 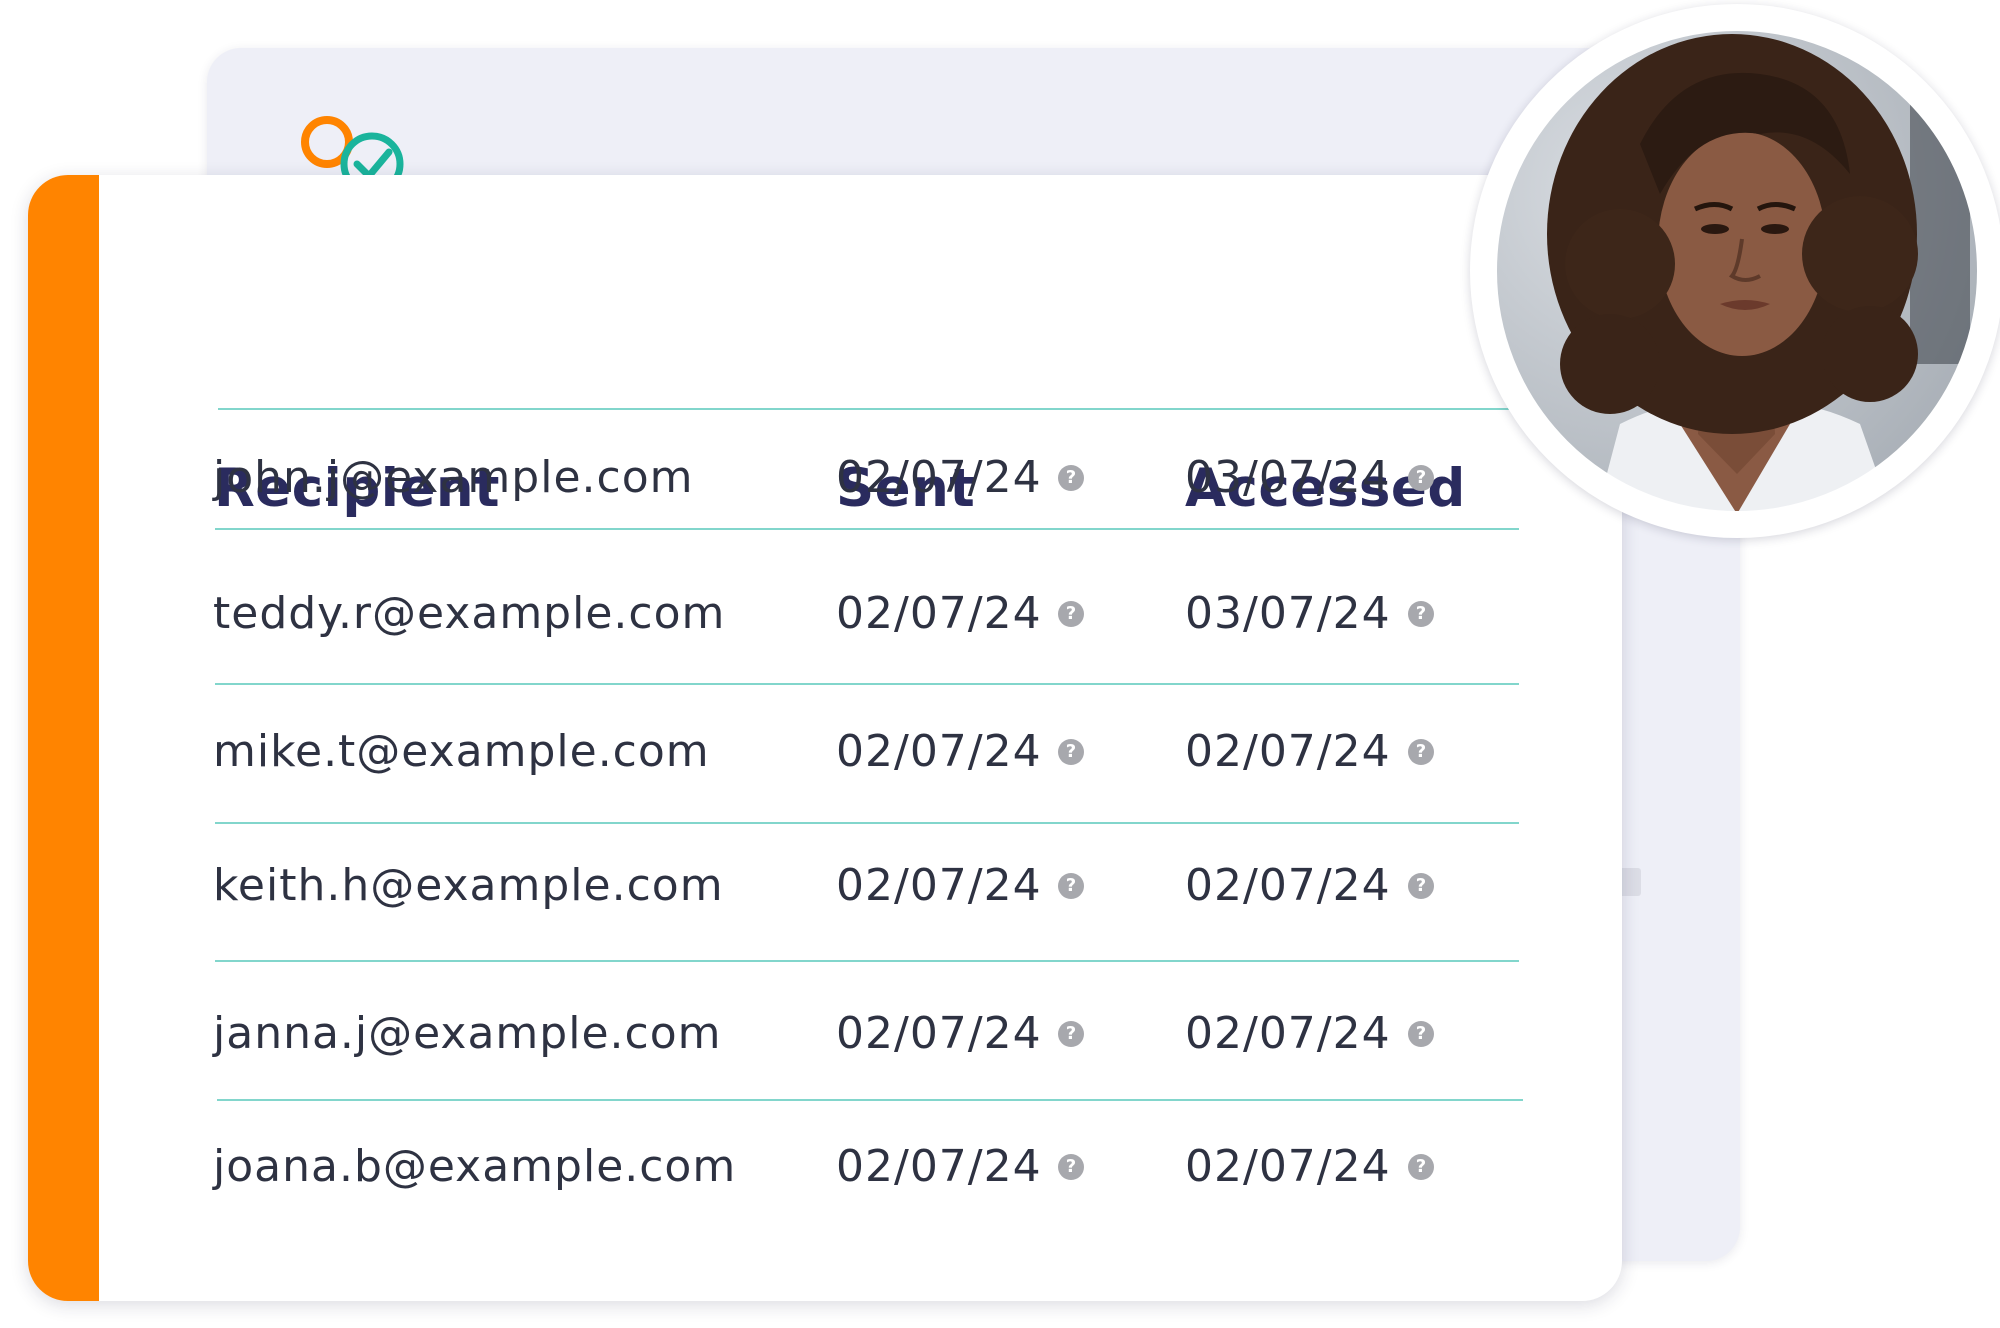 What do you see at coordinates (469, 613) in the screenshot?
I see `recipient-email: teddy.r@example.com` at bounding box center [469, 613].